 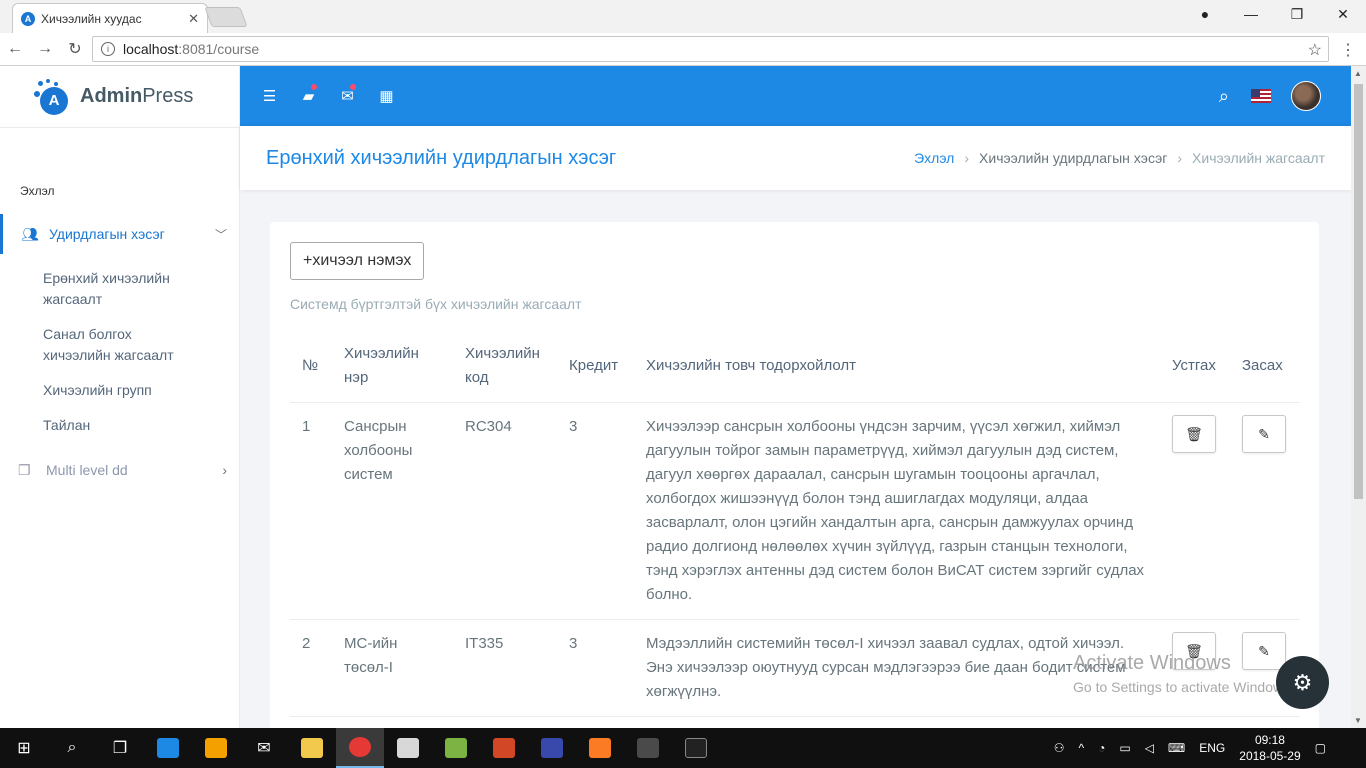 I want to click on favicon-icon: A, so click(x=28, y=18).